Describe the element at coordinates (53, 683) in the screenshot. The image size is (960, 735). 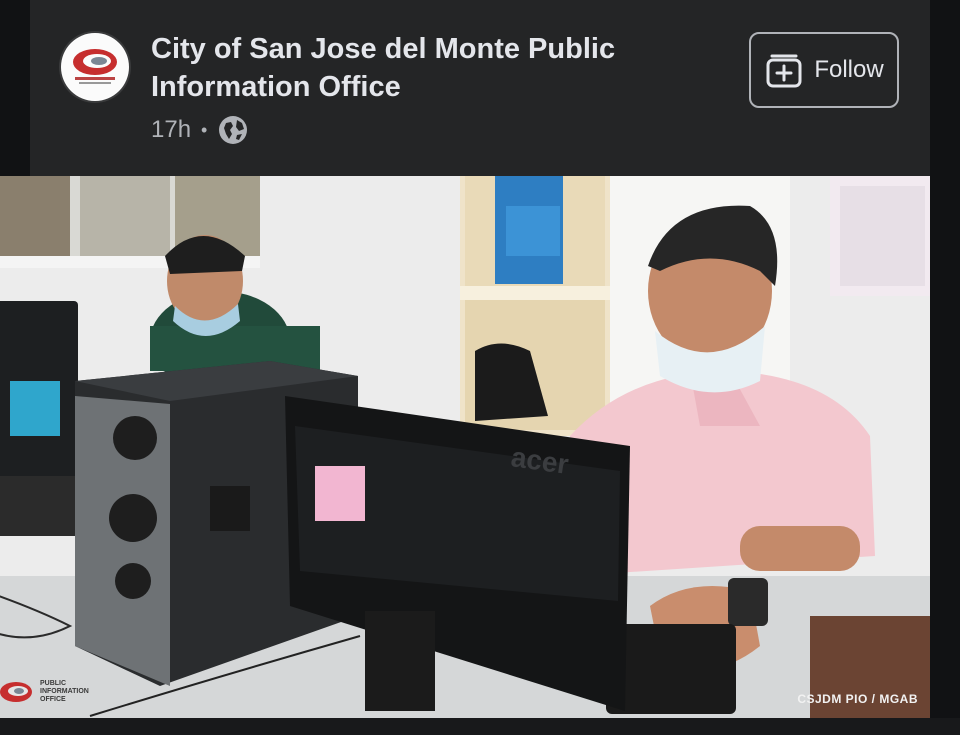
I see `watermark-line-1: PUBLIC` at that location.